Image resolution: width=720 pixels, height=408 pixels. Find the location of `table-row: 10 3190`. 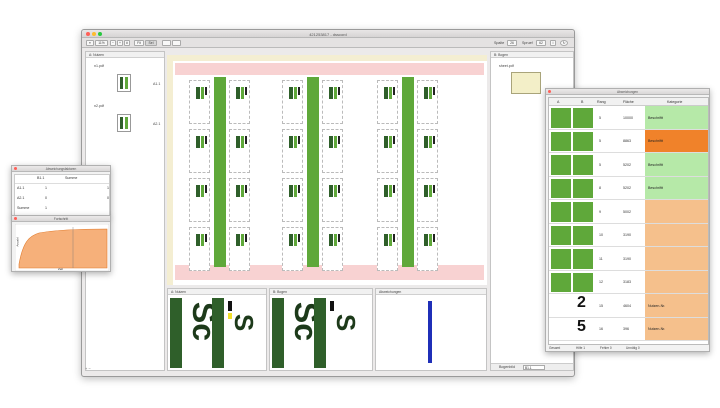

table-row: 10 3190 is located at coordinates (628, 235).